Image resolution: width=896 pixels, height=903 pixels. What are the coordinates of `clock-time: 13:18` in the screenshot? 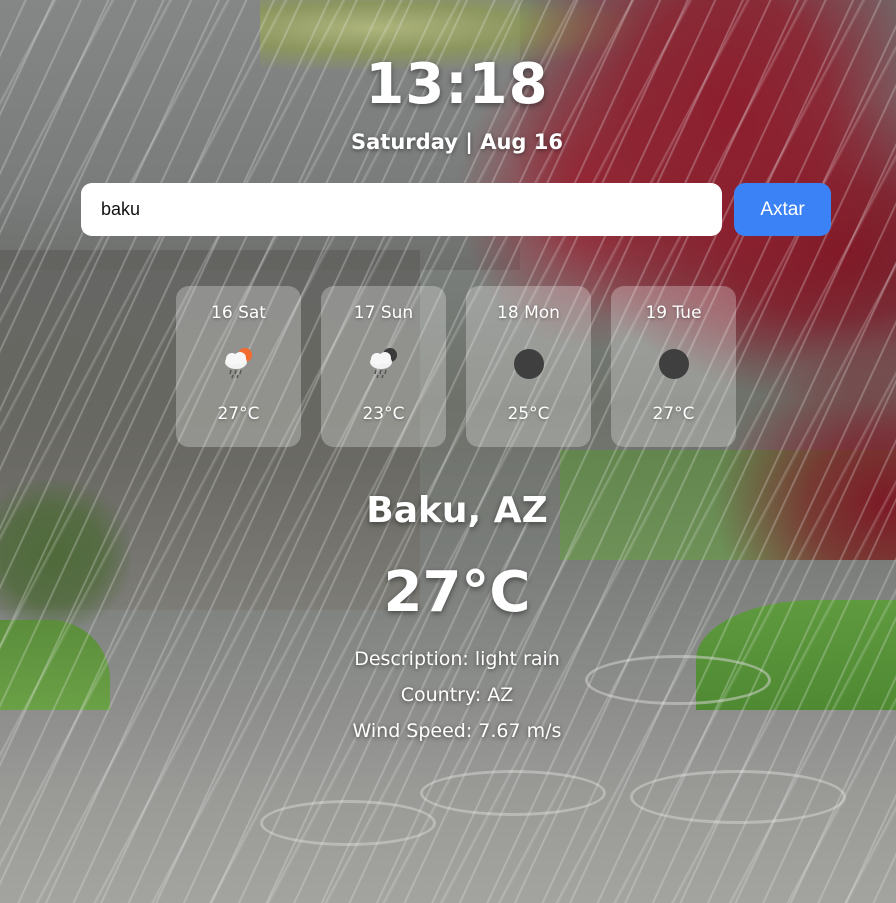 It's located at (457, 84).